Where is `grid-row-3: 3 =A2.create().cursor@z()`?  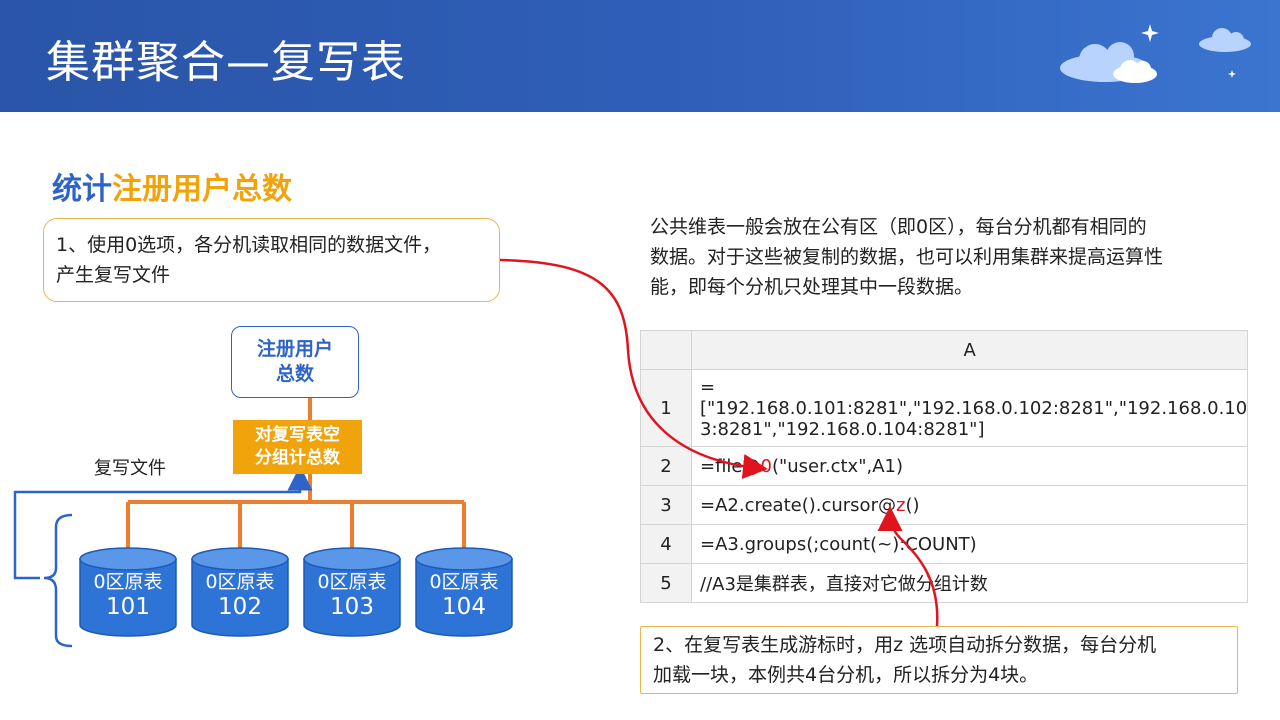
grid-row-3: 3 =A2.create().cursor@z() is located at coordinates (944, 505).